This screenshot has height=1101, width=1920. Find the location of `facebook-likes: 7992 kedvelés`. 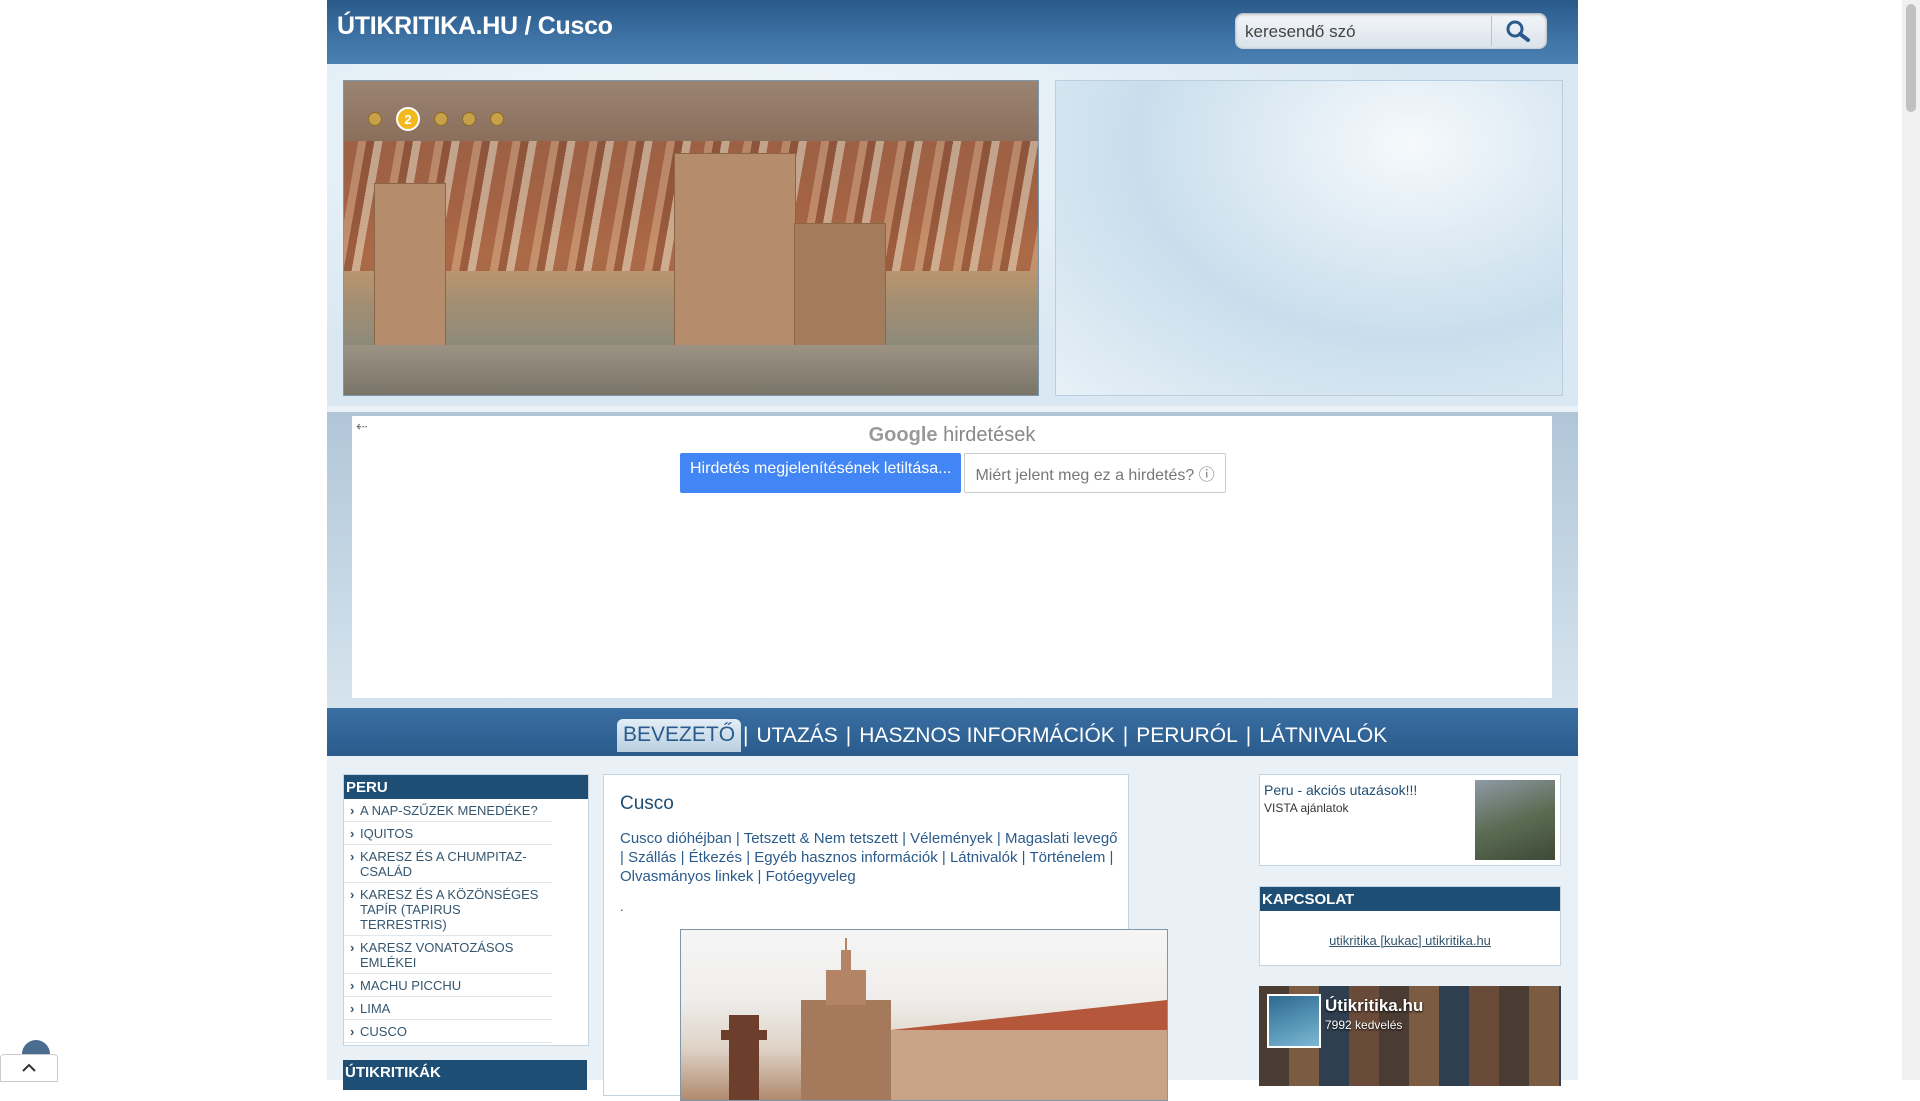

facebook-likes: 7992 kedvelés is located at coordinates (1364, 1025).